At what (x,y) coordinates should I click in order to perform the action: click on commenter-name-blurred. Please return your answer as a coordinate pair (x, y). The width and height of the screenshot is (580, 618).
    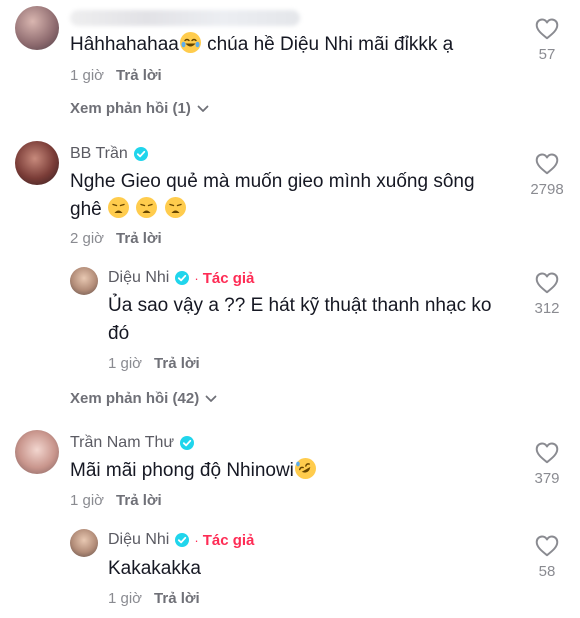
    Looking at the image, I should click on (185, 18).